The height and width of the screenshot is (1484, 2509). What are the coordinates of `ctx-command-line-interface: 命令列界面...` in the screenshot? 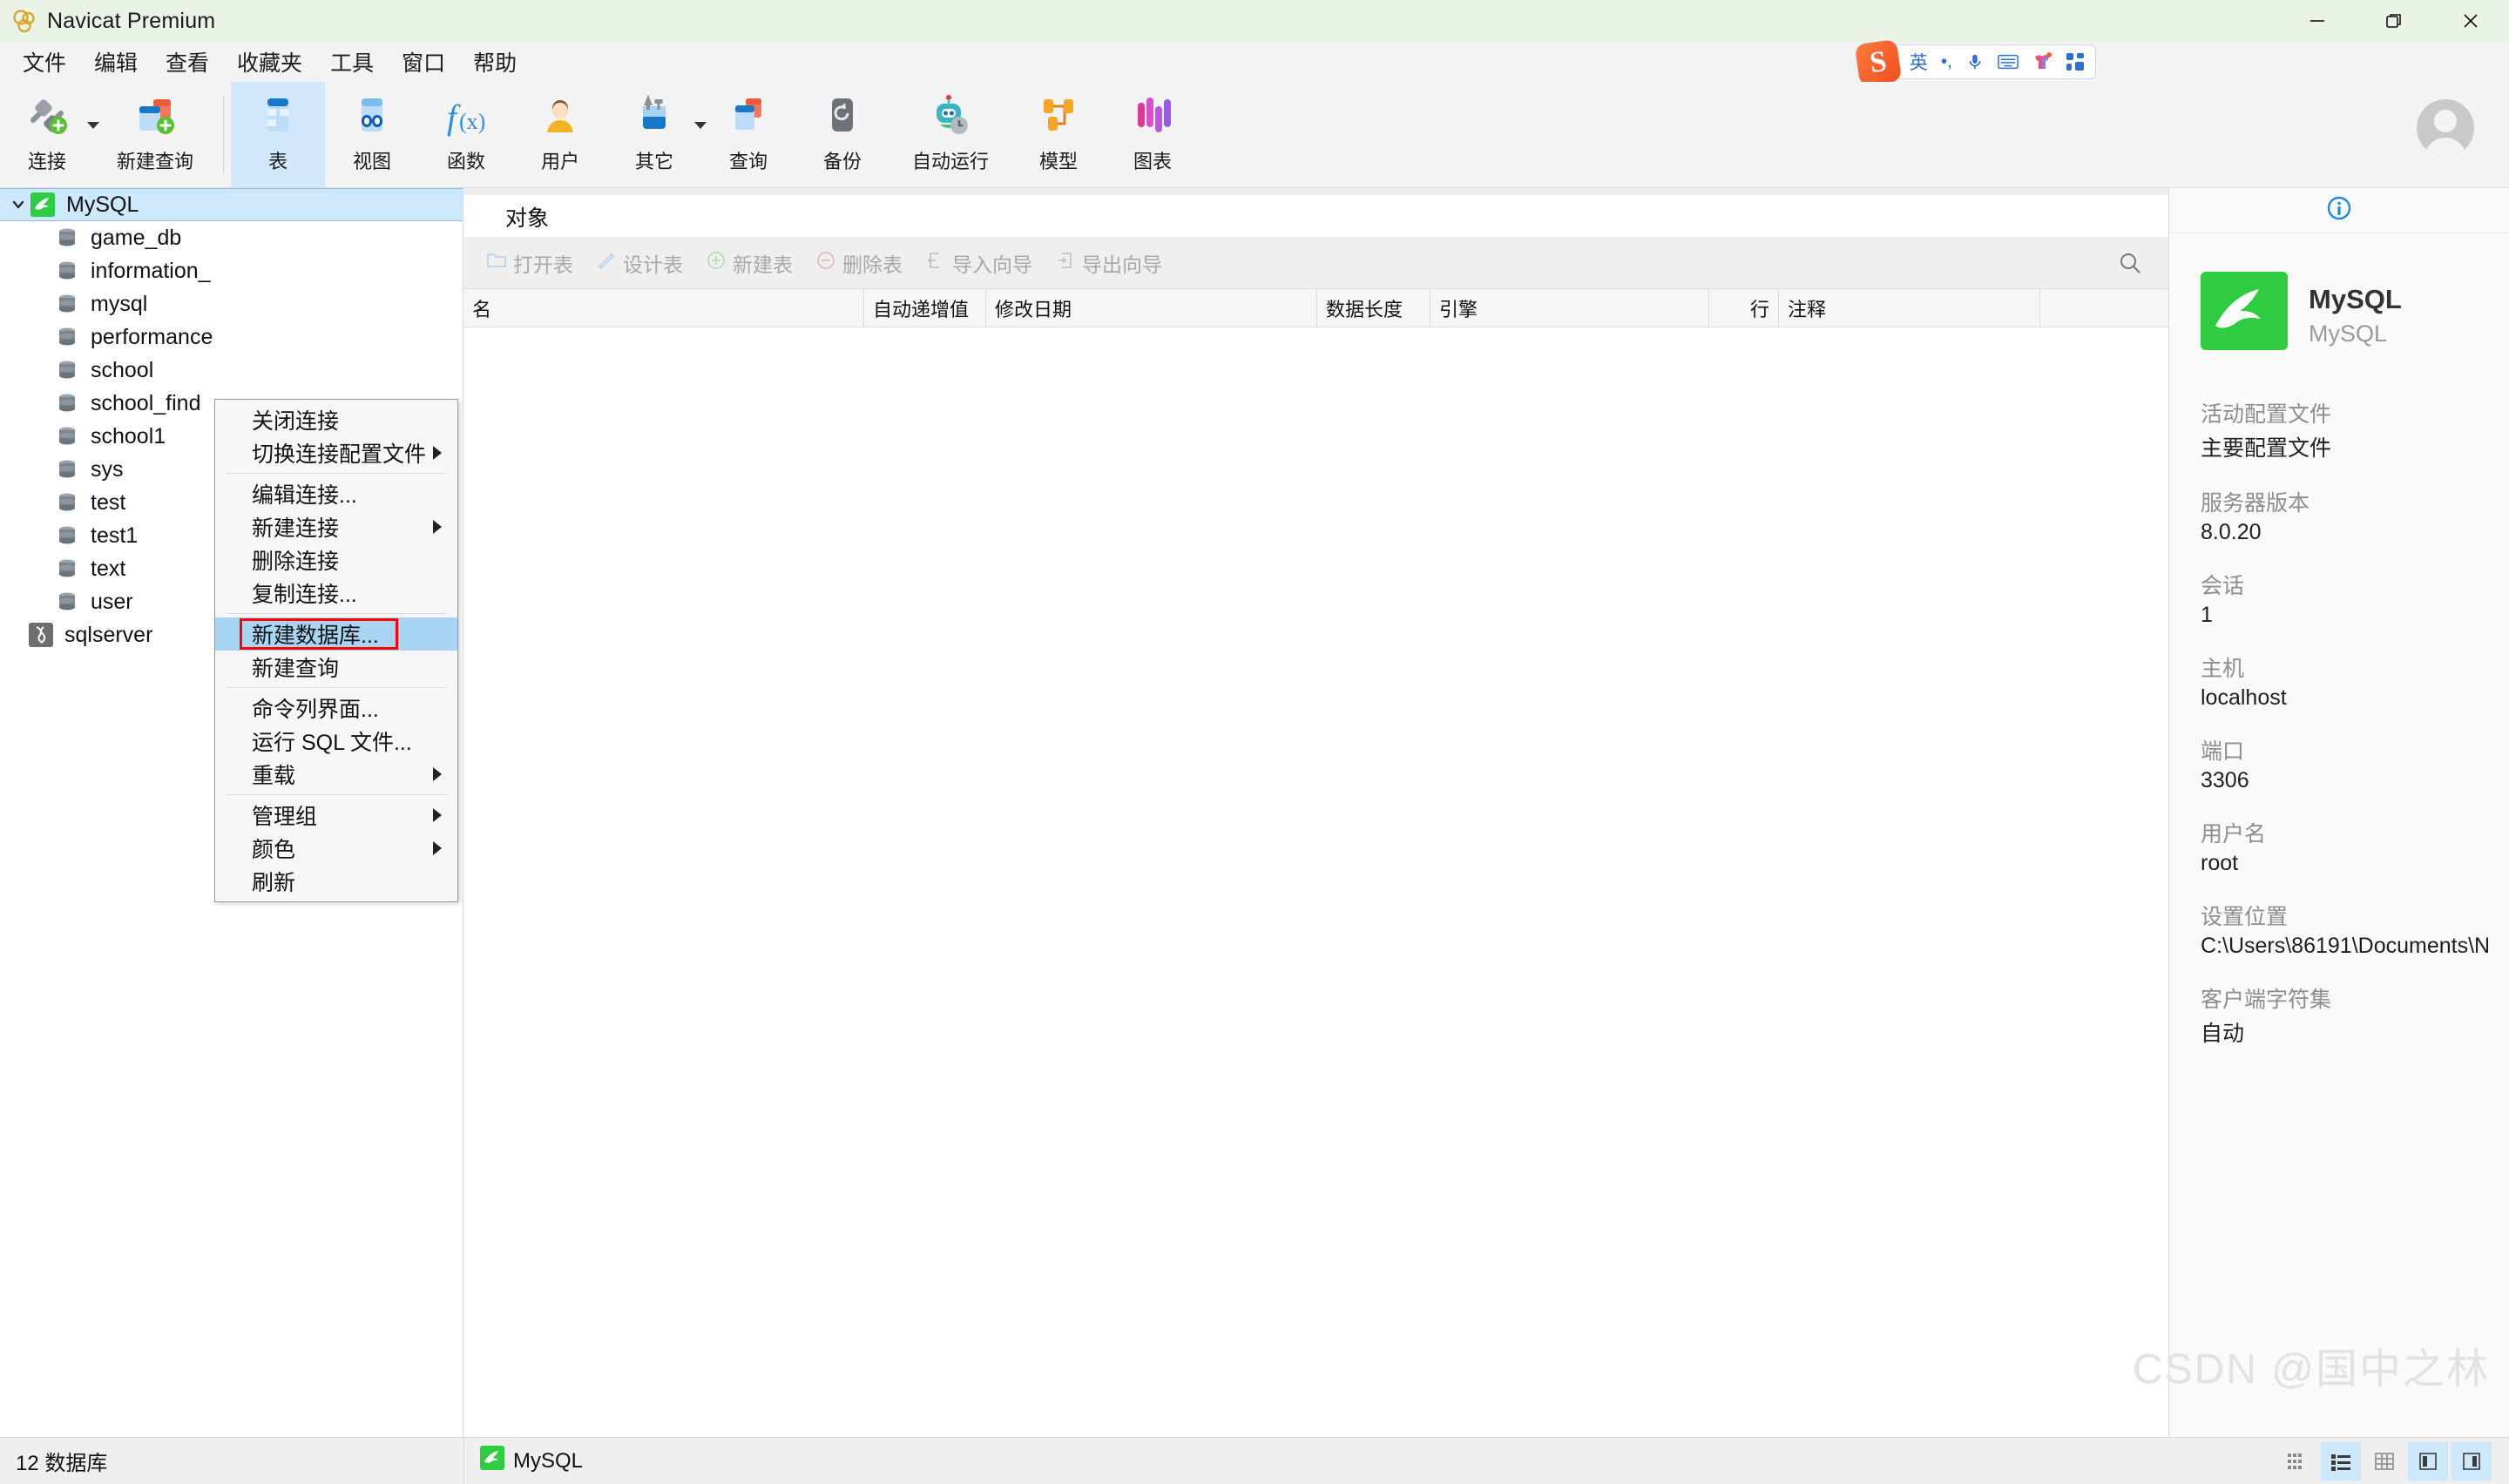 It's located at (336, 708).